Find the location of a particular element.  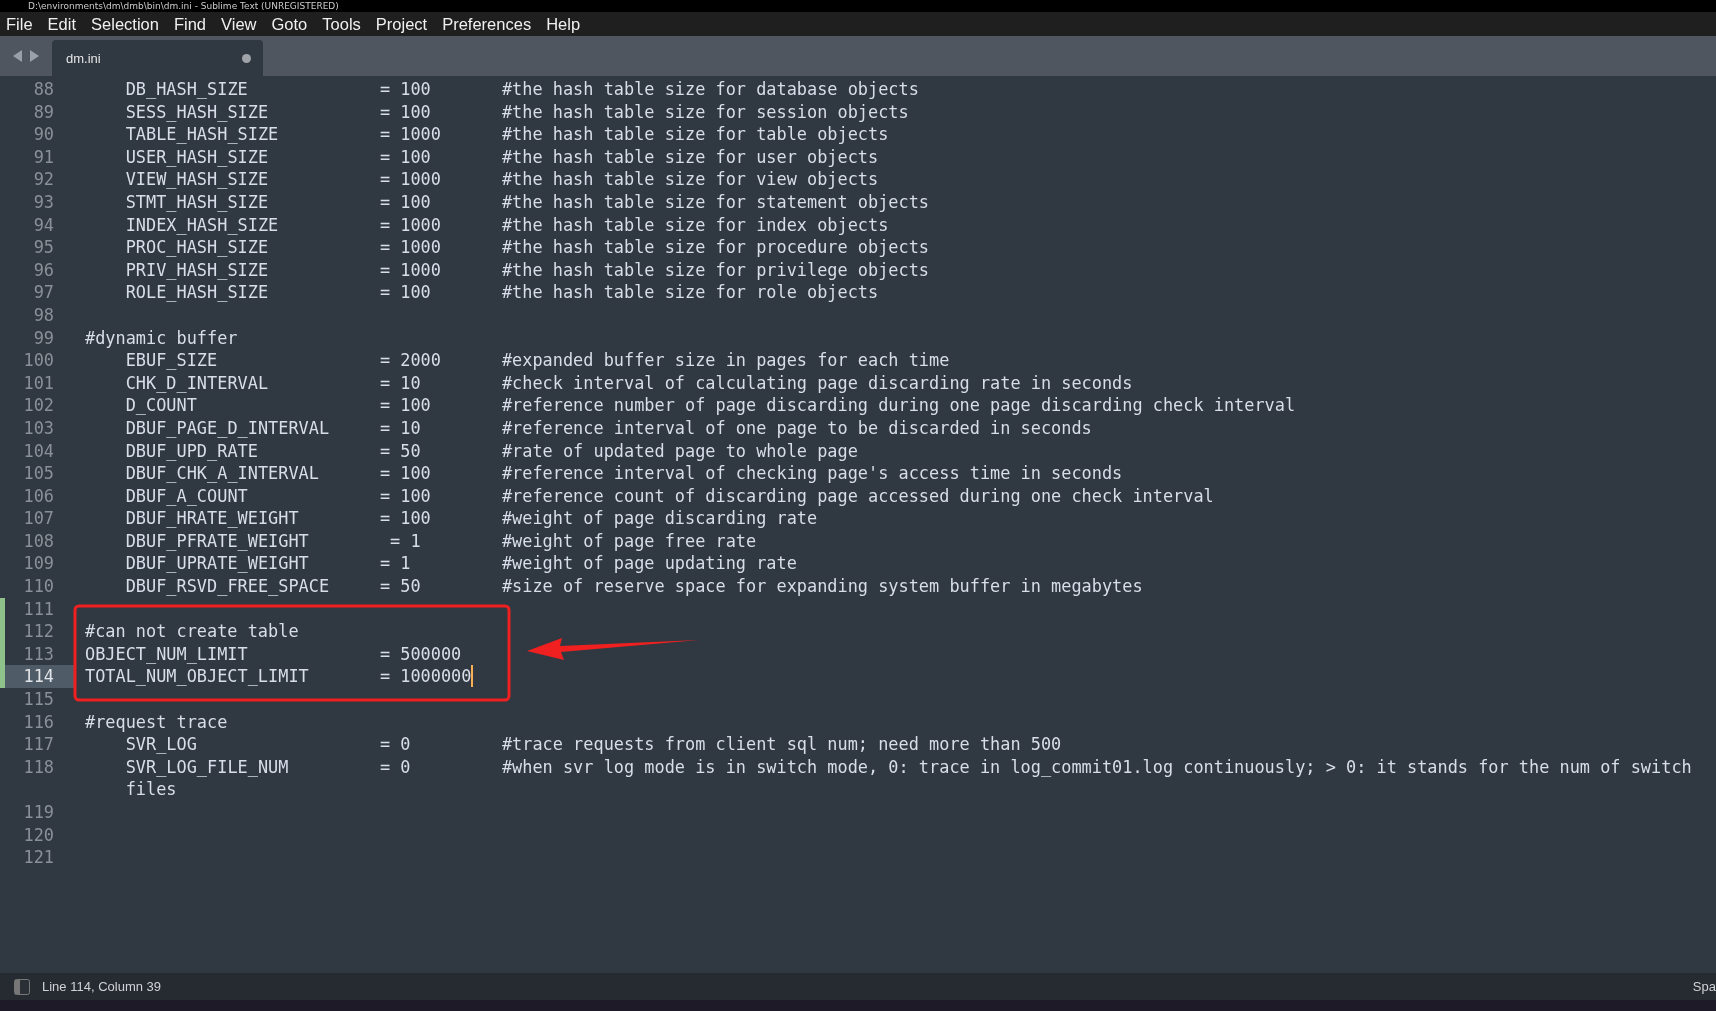

line-number: 94 is located at coordinates (44, 225).